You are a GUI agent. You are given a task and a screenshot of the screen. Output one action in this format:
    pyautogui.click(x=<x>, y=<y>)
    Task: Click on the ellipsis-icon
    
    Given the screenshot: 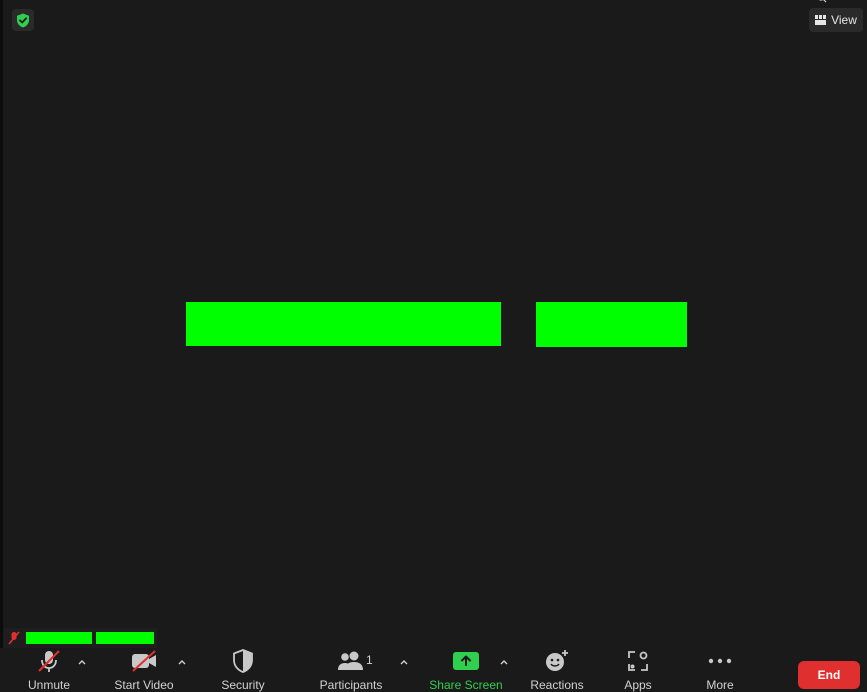 What is the action you would take?
    pyautogui.click(x=720, y=661)
    